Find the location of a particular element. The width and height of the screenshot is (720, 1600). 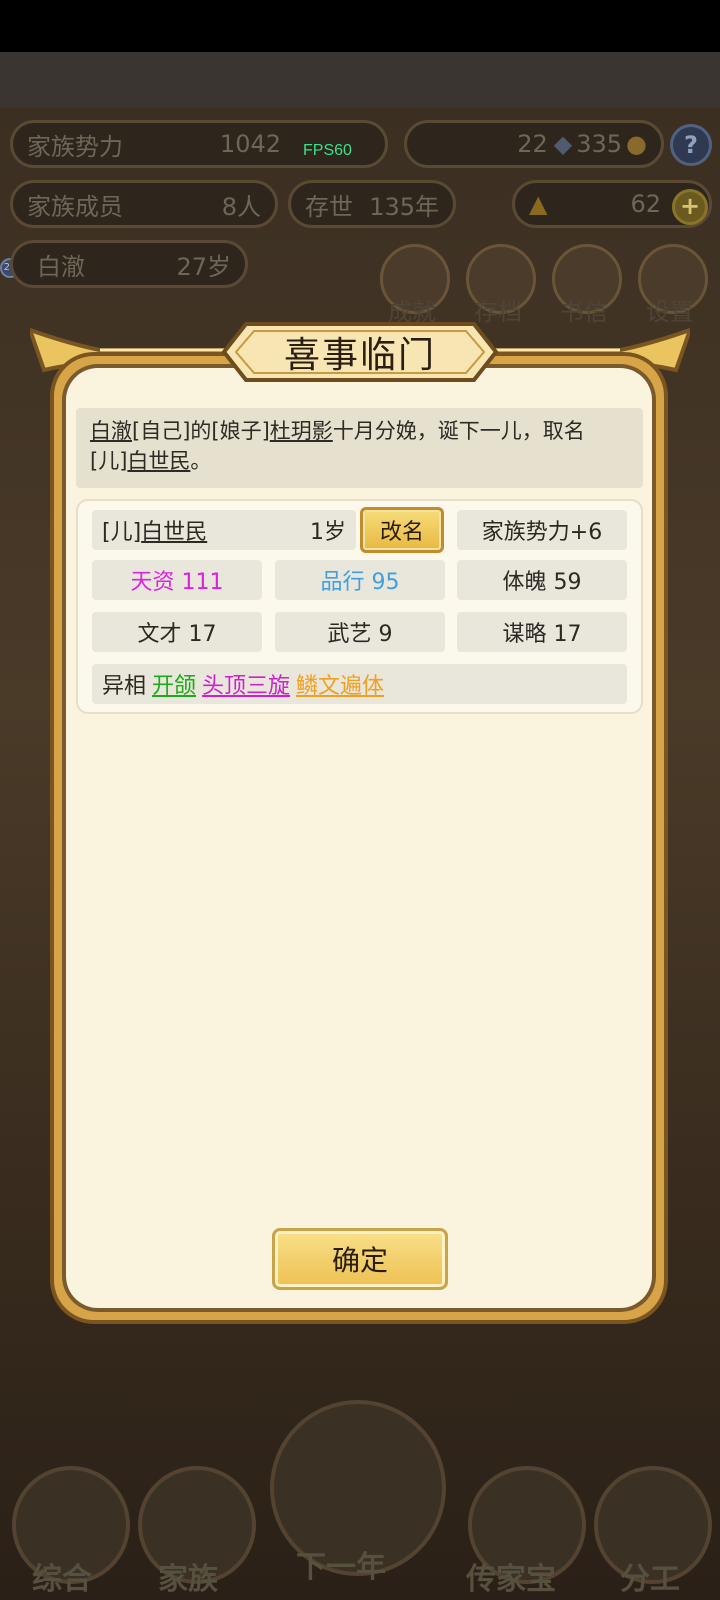

silver-icon: ◆ is located at coordinates (563, 144).